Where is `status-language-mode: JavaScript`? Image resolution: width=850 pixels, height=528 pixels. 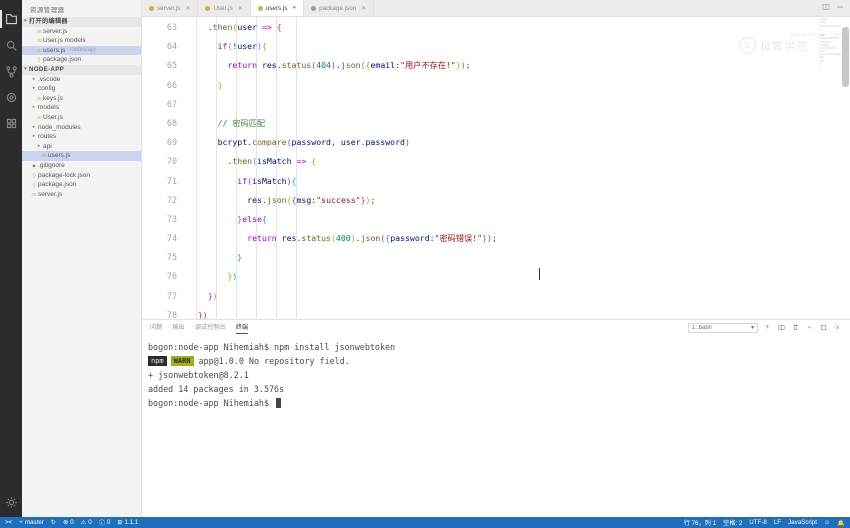 status-language-mode: JavaScript is located at coordinates (802, 522).